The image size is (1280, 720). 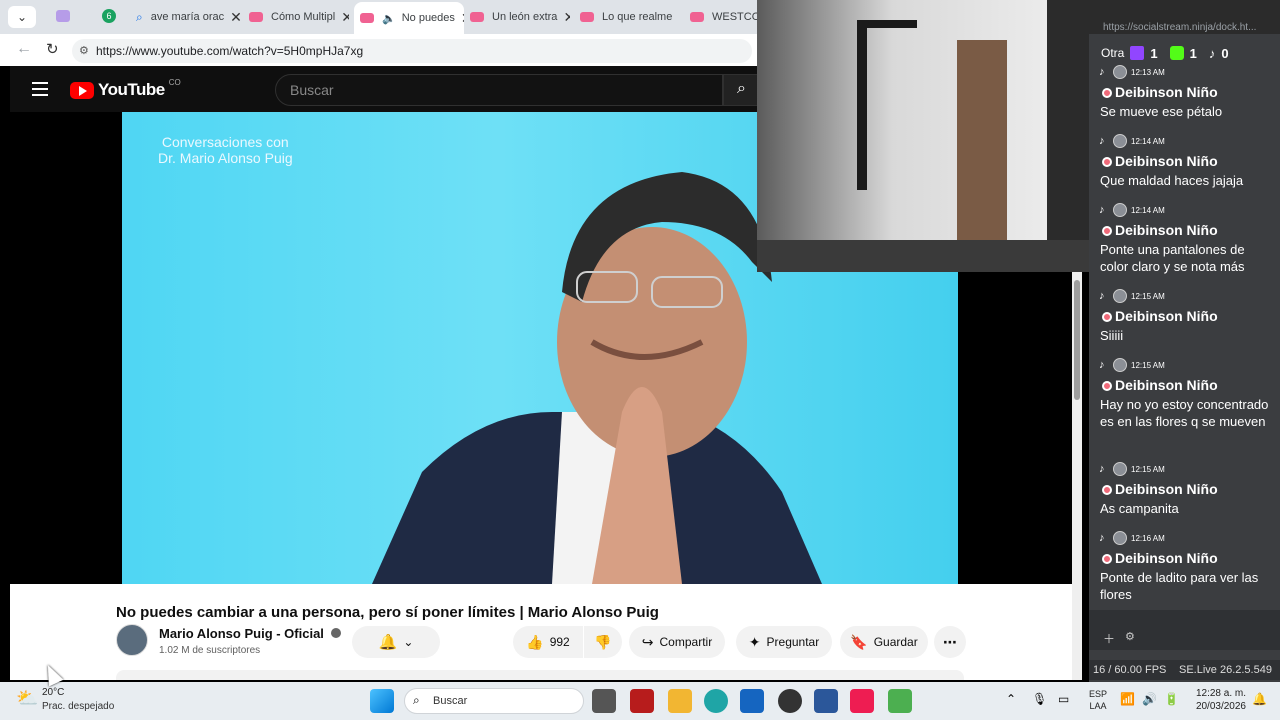 I want to click on search-input: Buscar, so click(x=499, y=90).